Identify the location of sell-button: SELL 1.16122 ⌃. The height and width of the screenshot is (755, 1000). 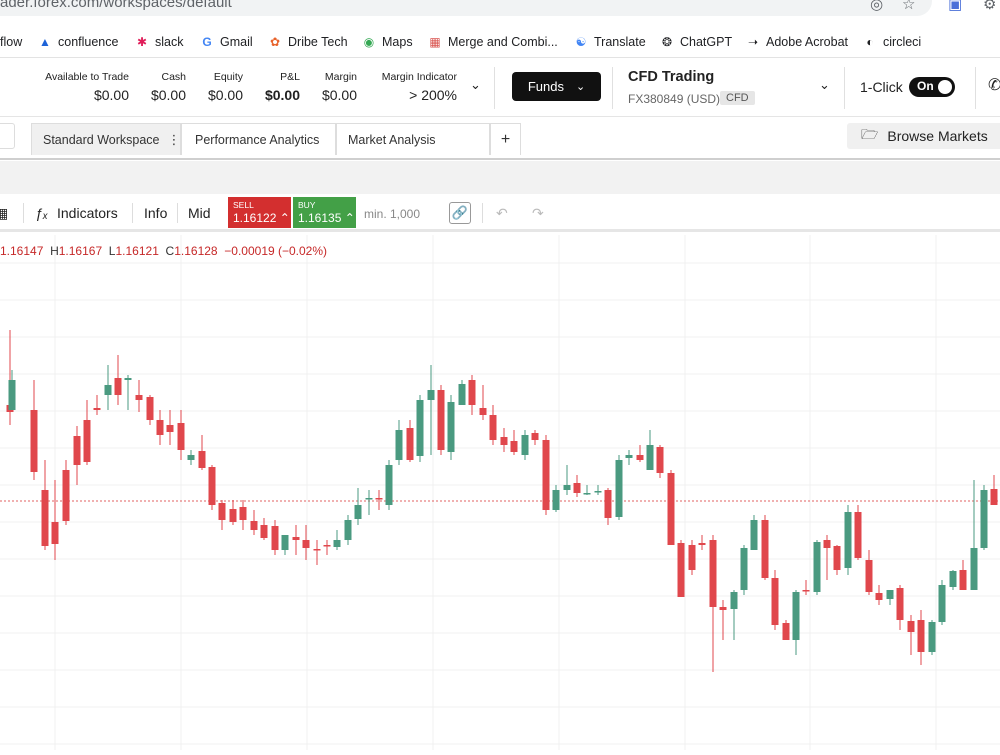
(259, 212).